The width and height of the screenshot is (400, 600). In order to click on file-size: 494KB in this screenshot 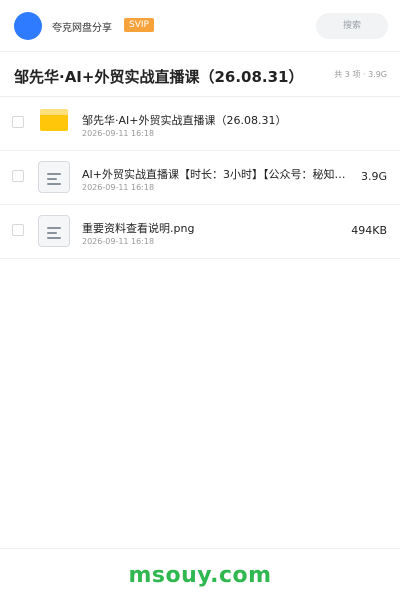, I will do `click(369, 230)`.